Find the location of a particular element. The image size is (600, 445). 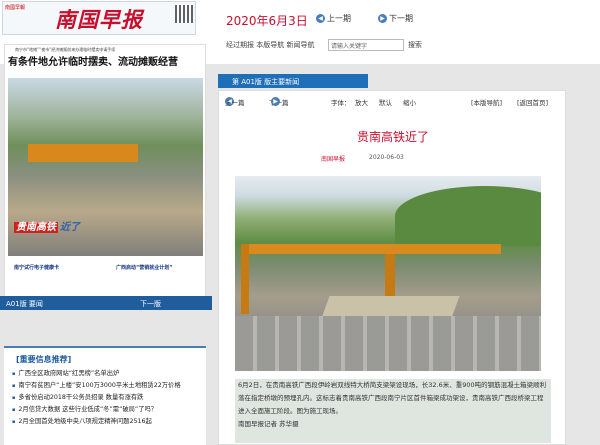

link-past-issues: 经过期报 is located at coordinates (240, 45).